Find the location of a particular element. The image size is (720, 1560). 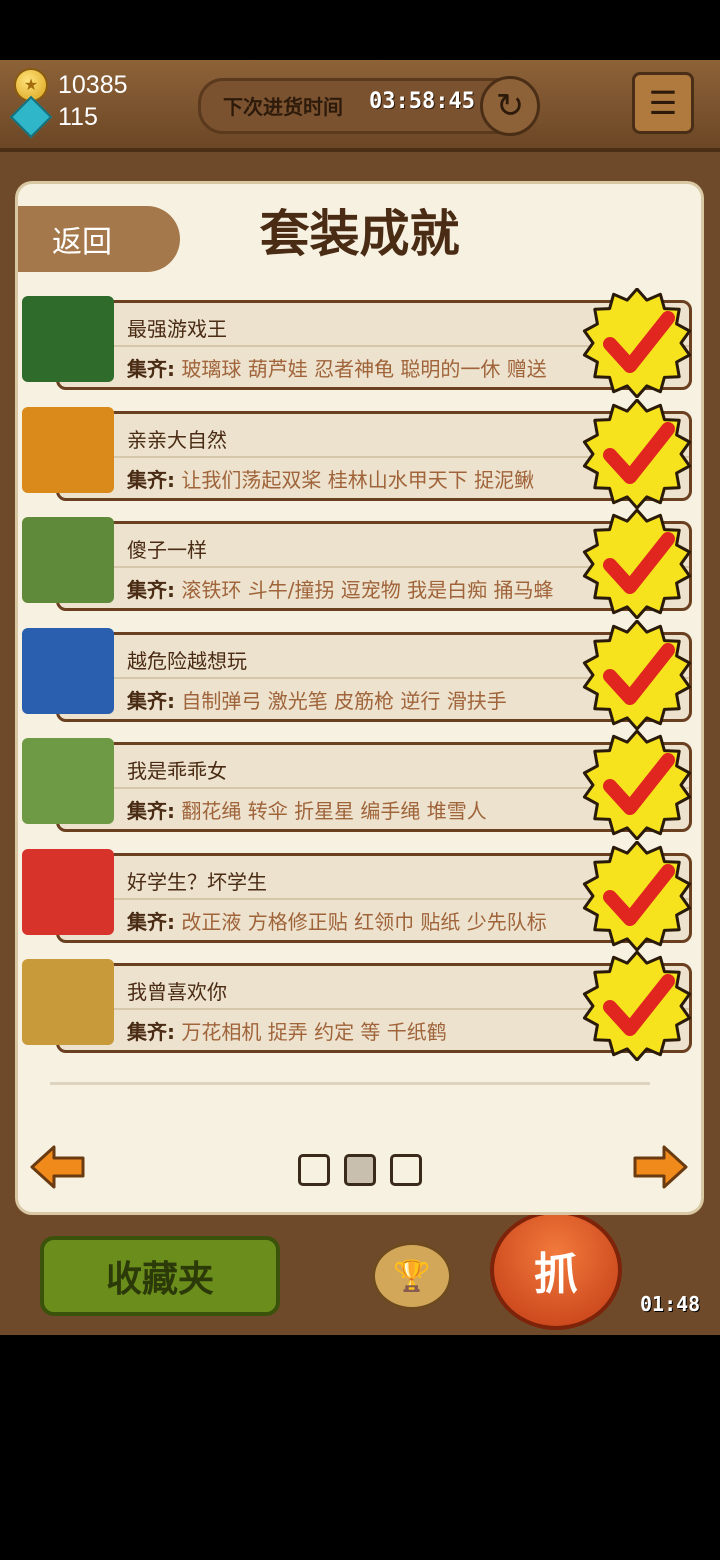

set-items: 滚铁环 斗牛/撞拐 逗宠物 我是白痴 捅马蜂 is located at coordinates (367, 590).